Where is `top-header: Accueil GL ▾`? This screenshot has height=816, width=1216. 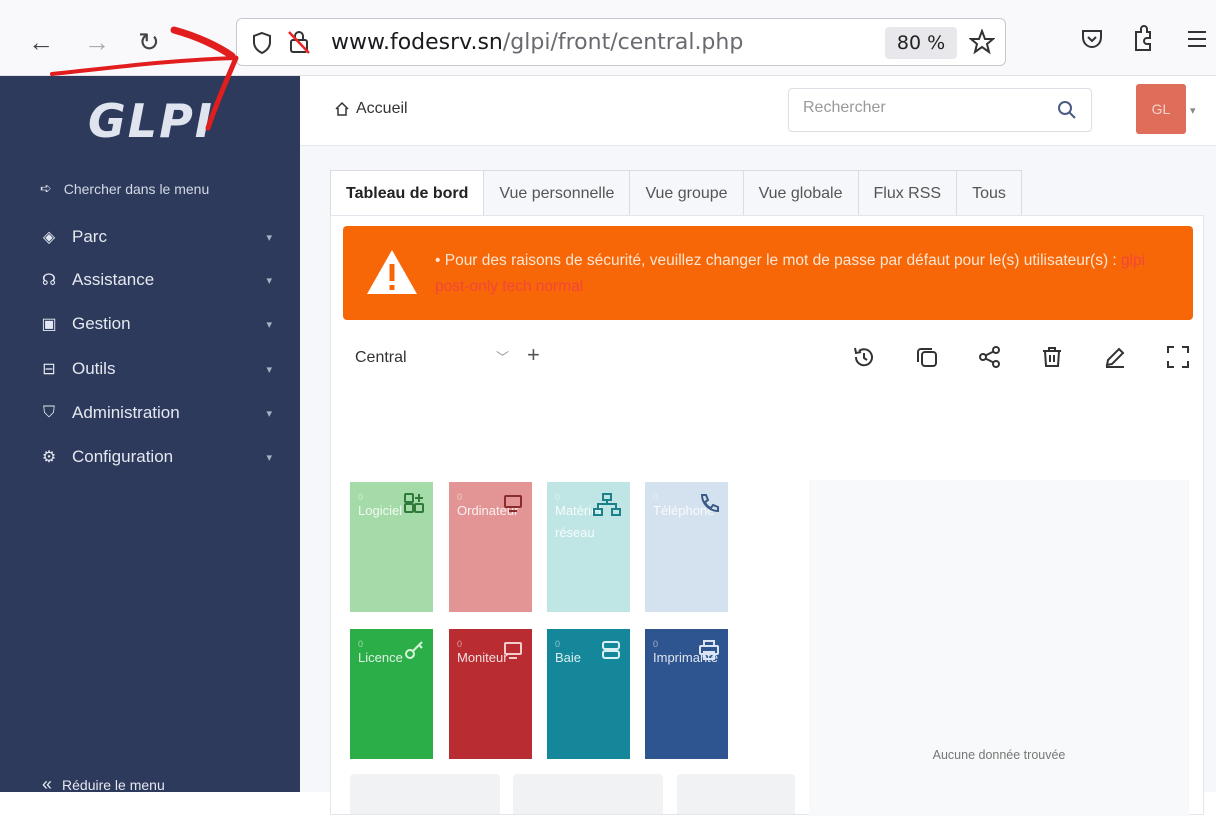
top-header: Accueil GL ▾ is located at coordinates (758, 111).